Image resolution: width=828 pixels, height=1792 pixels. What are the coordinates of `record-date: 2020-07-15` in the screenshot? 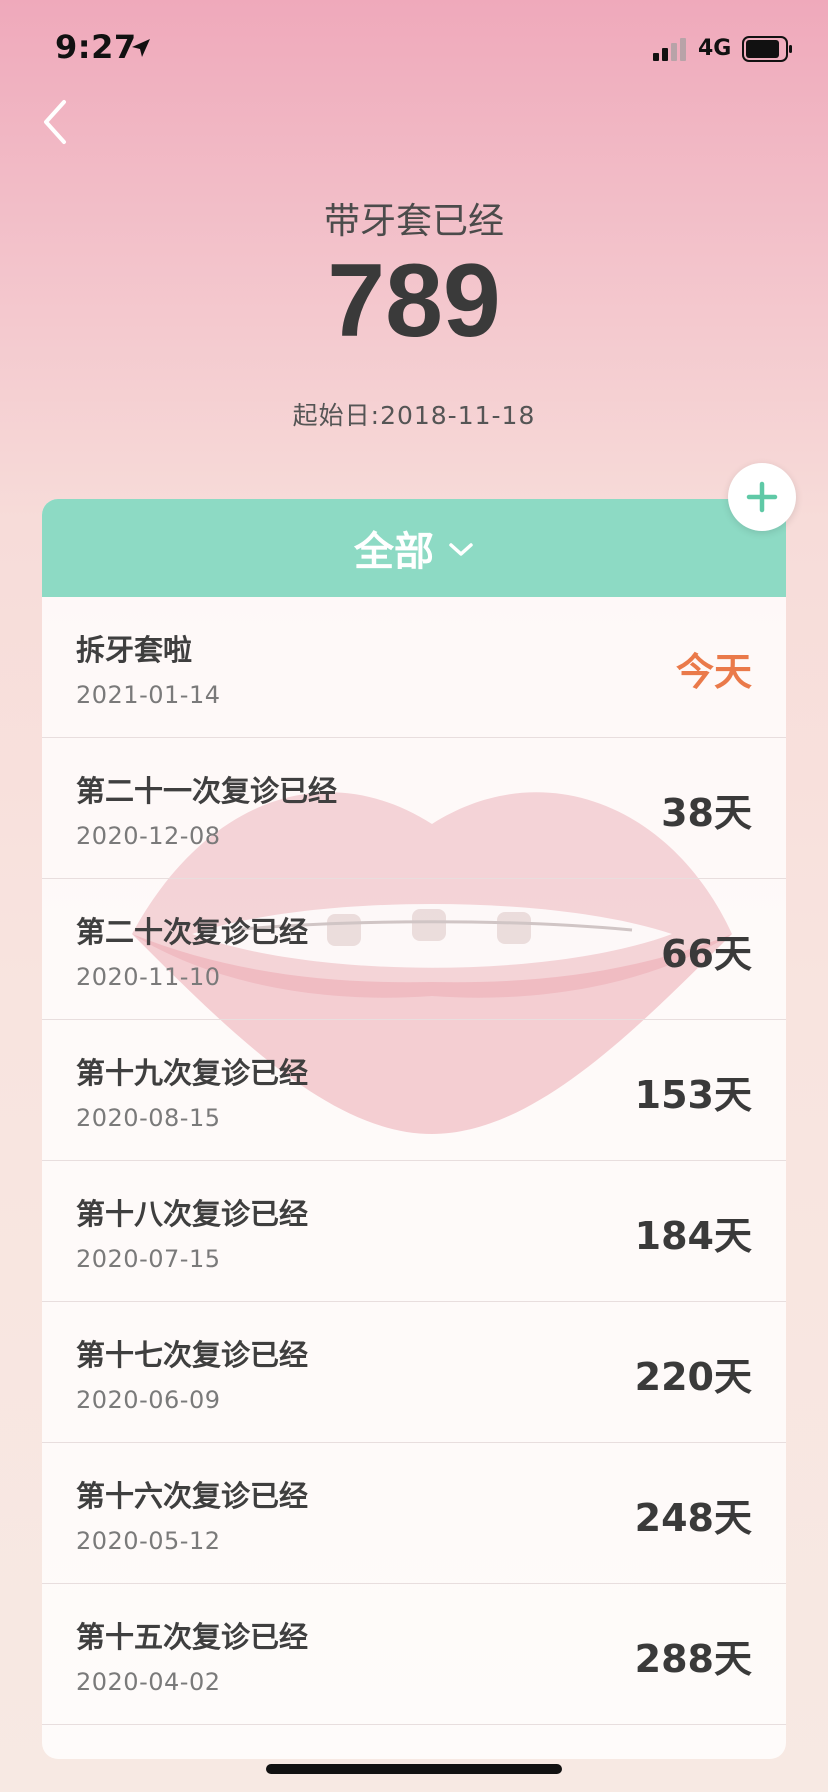 It's located at (148, 1259).